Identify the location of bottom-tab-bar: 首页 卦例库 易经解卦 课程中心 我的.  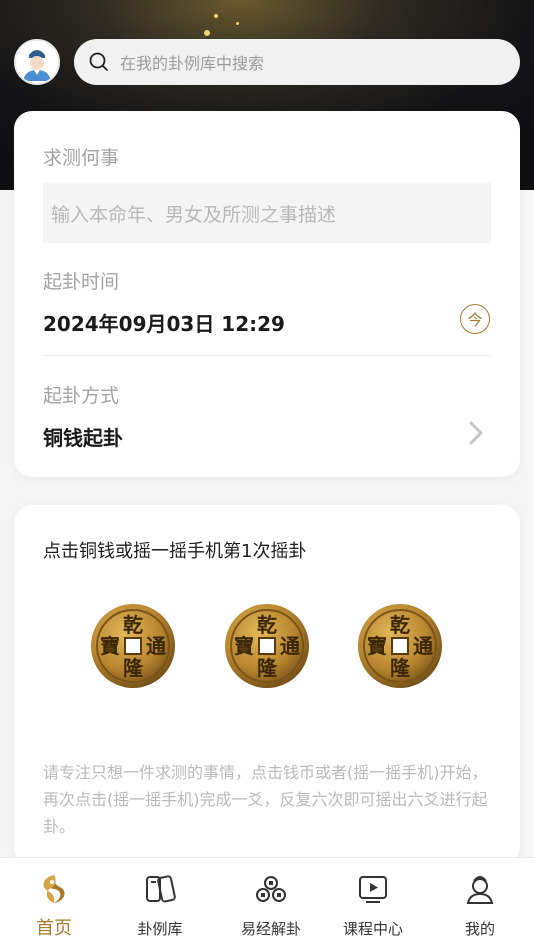
(267, 903).